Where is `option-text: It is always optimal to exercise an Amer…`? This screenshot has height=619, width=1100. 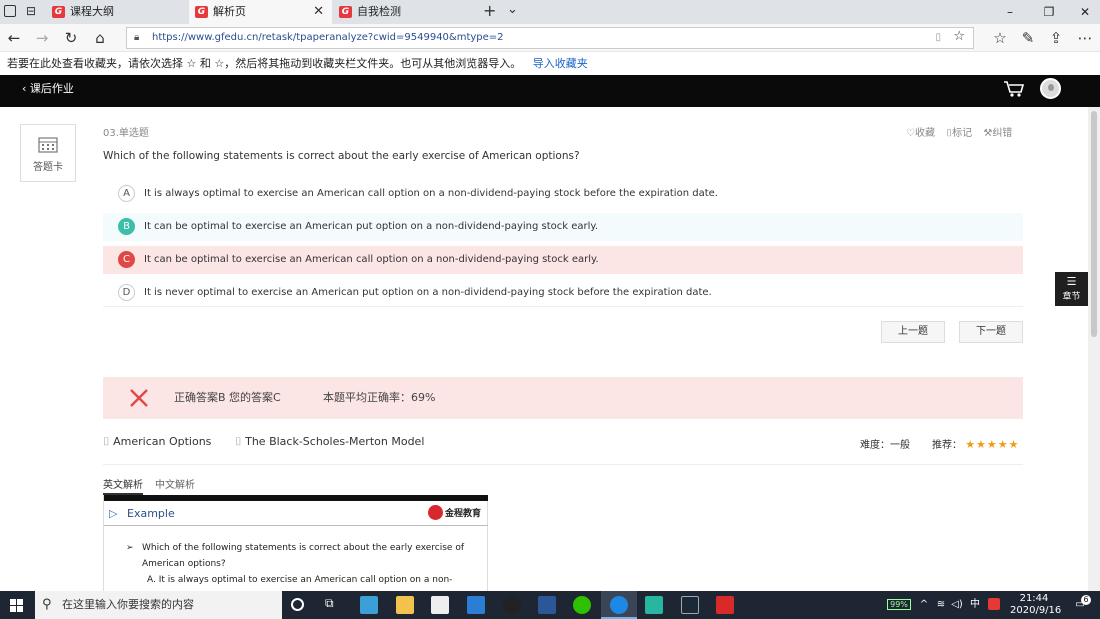
option-text: It is always optimal to exercise an Amer… is located at coordinates (431, 193).